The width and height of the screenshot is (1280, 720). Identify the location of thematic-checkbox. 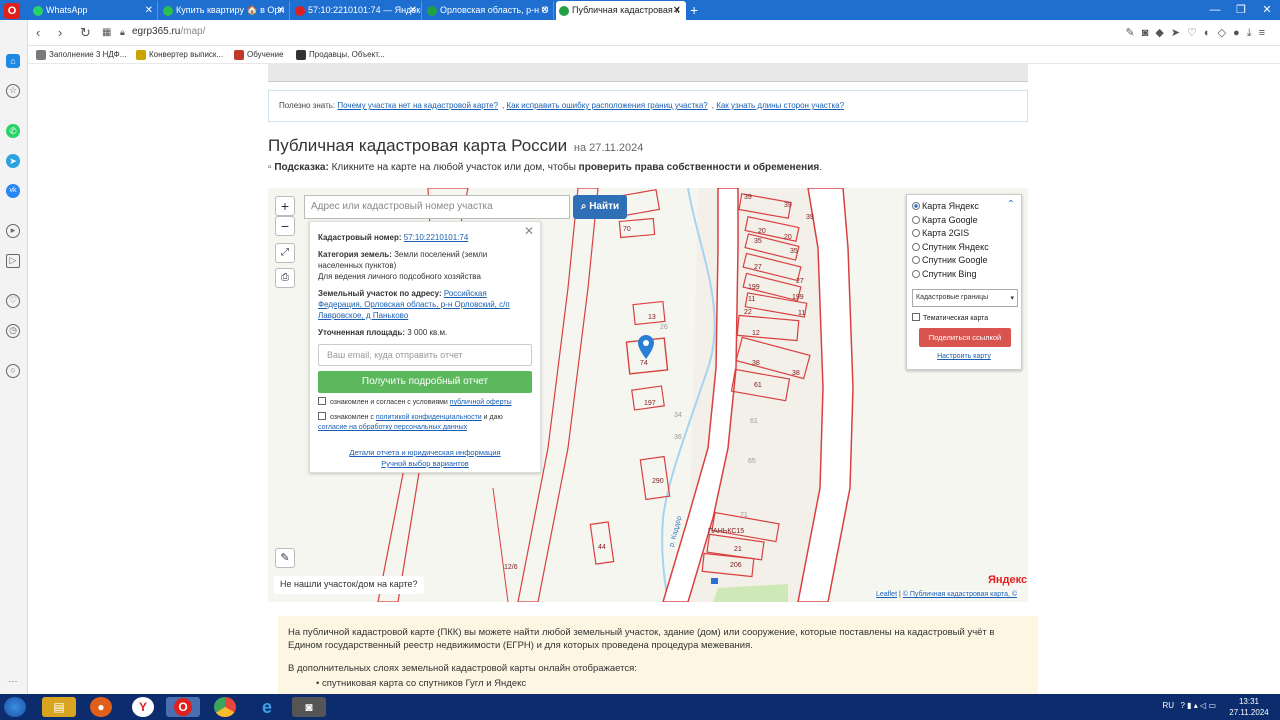
(916, 317).